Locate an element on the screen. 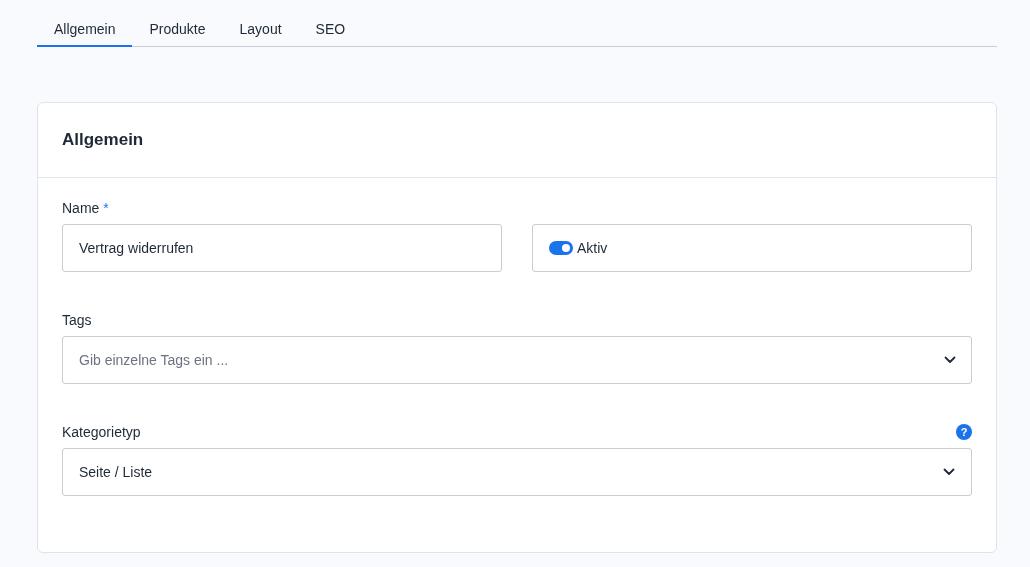  tab: SEO is located at coordinates (330, 29).